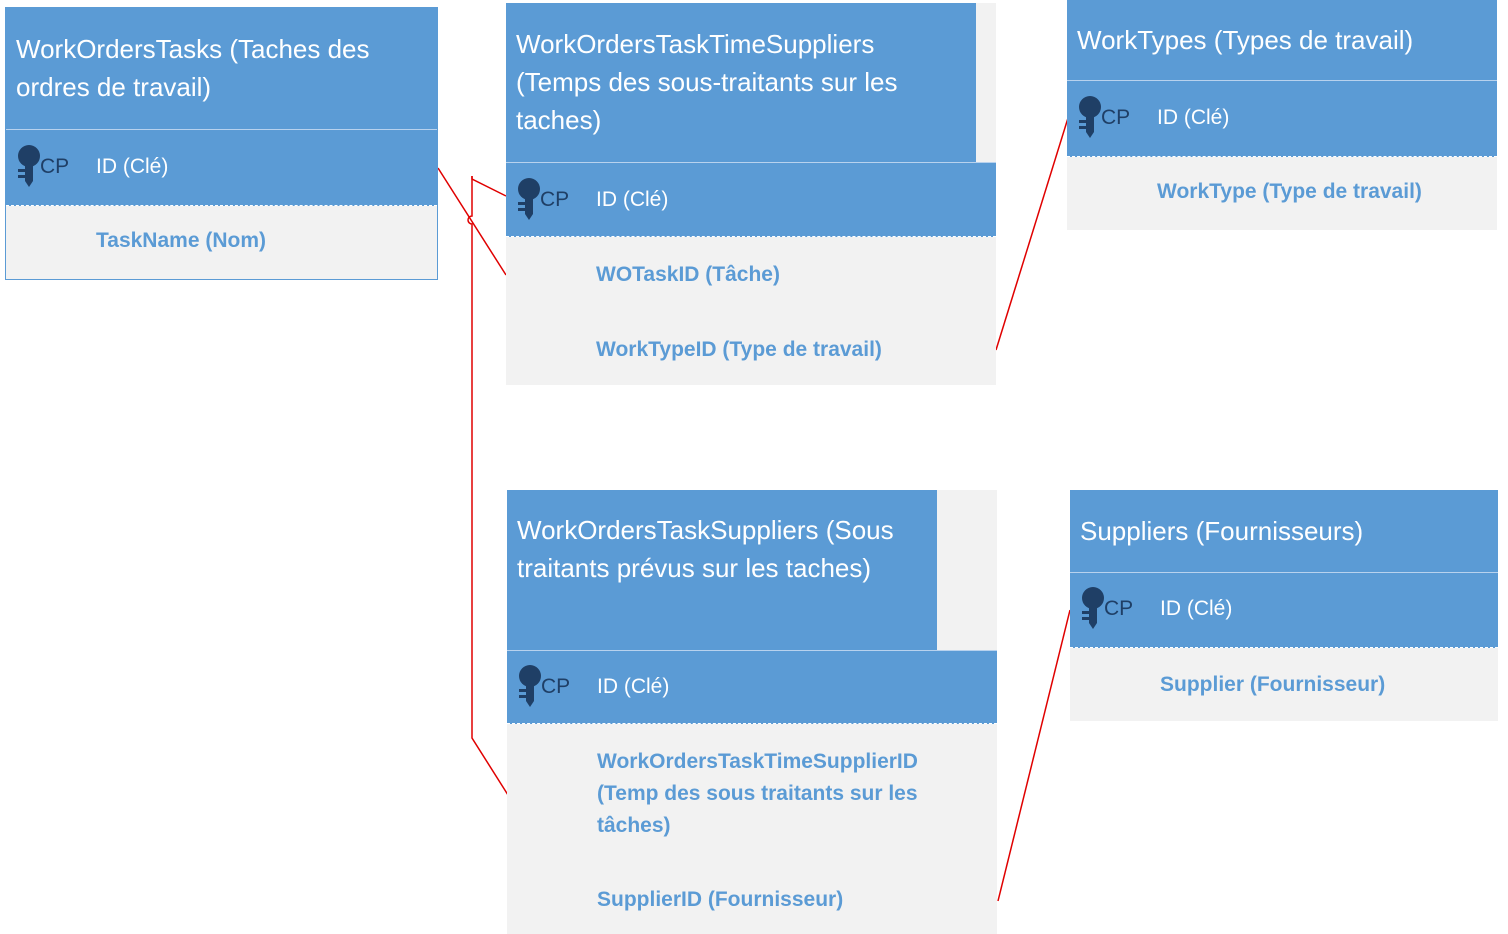 Image resolution: width=1508 pixels, height=934 pixels. Describe the element at coordinates (688, 275) in the screenshot. I see `field-wotaskid: WOTaskID (Tâche)` at that location.